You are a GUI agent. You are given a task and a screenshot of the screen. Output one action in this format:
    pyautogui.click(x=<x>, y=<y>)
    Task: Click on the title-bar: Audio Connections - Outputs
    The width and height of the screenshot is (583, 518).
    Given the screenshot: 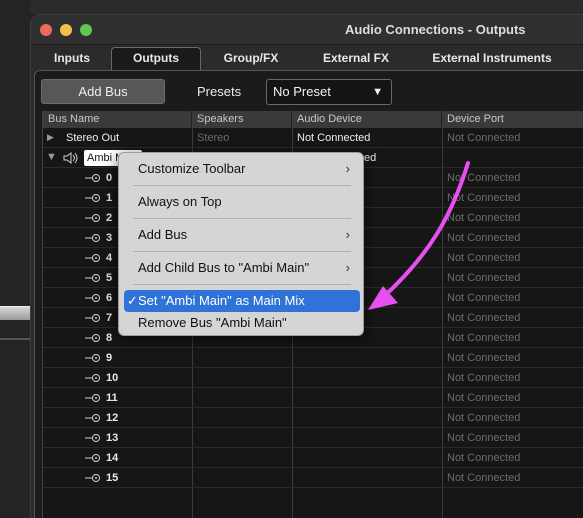 What is the action you would take?
    pyautogui.click(x=307, y=30)
    